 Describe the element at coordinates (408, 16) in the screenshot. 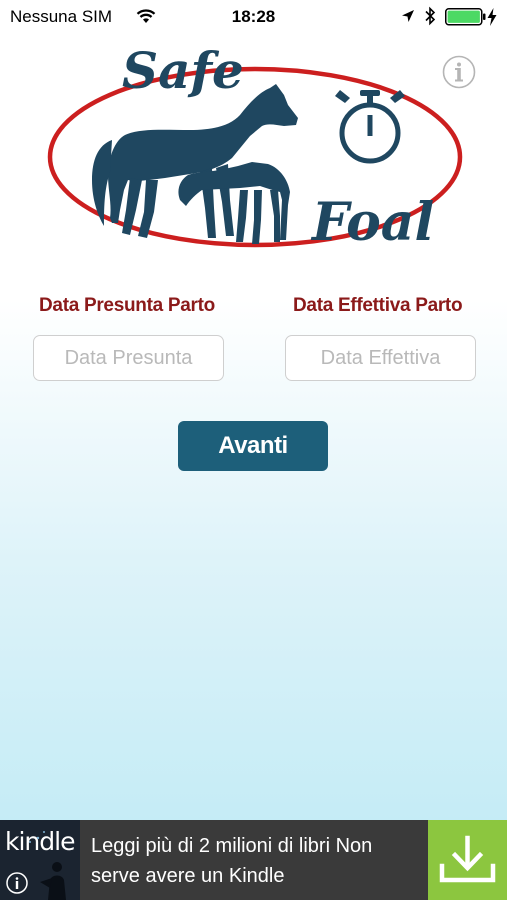

I see `location-icon` at that location.